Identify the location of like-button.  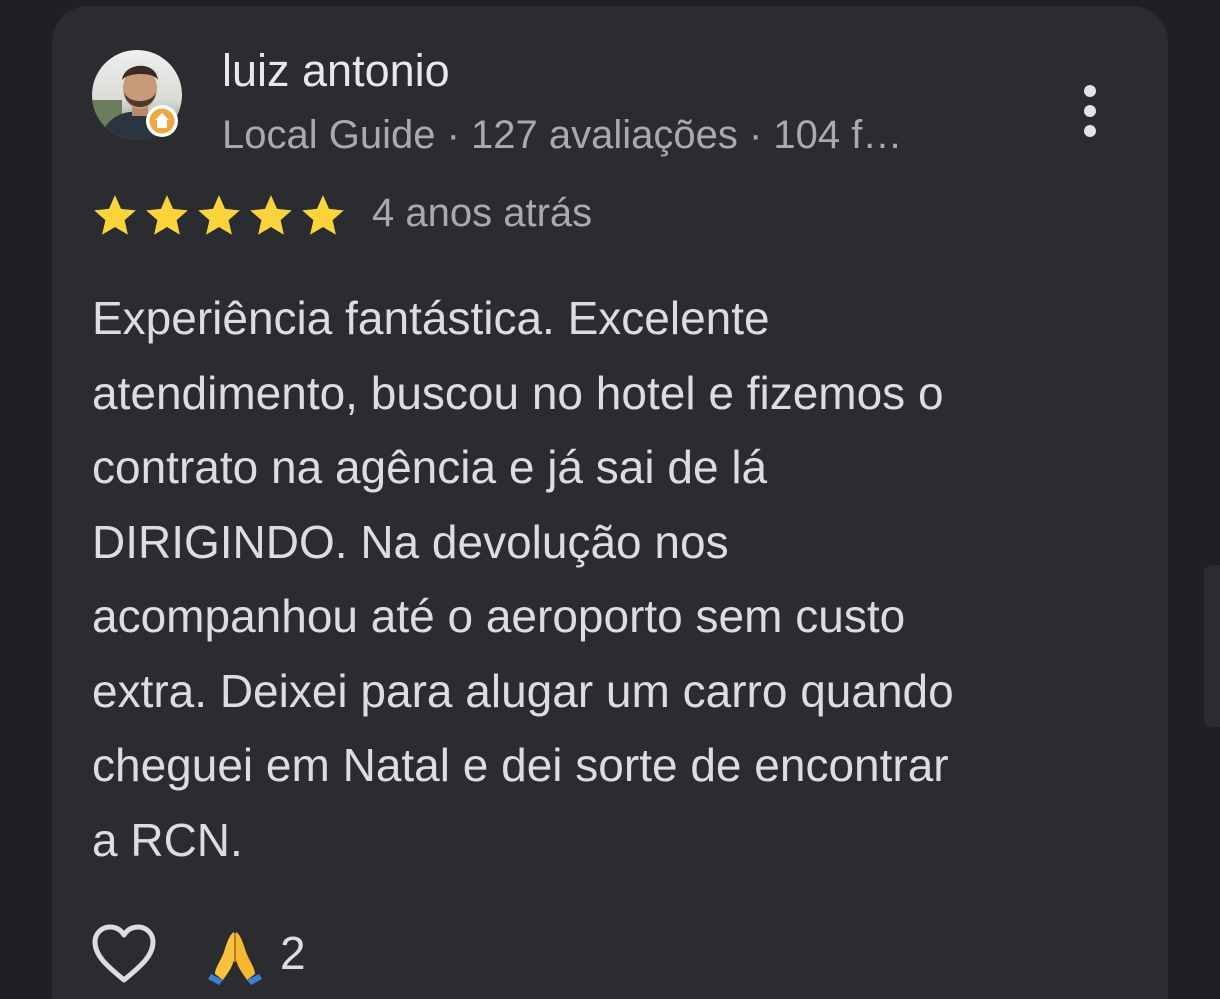
(124, 954).